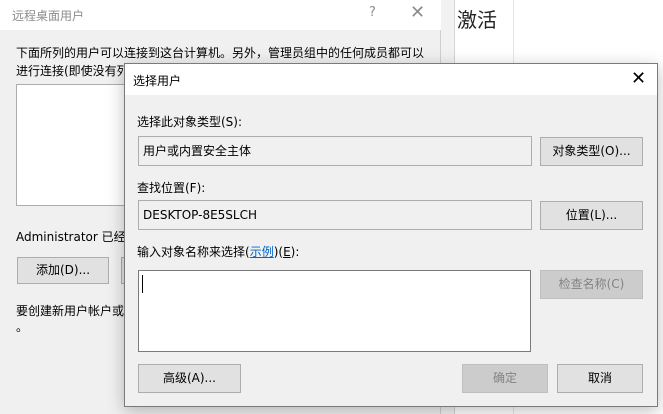 The width and height of the screenshot is (663, 414). I want to click on enter-names-label-mid: )(, so click(278, 252).